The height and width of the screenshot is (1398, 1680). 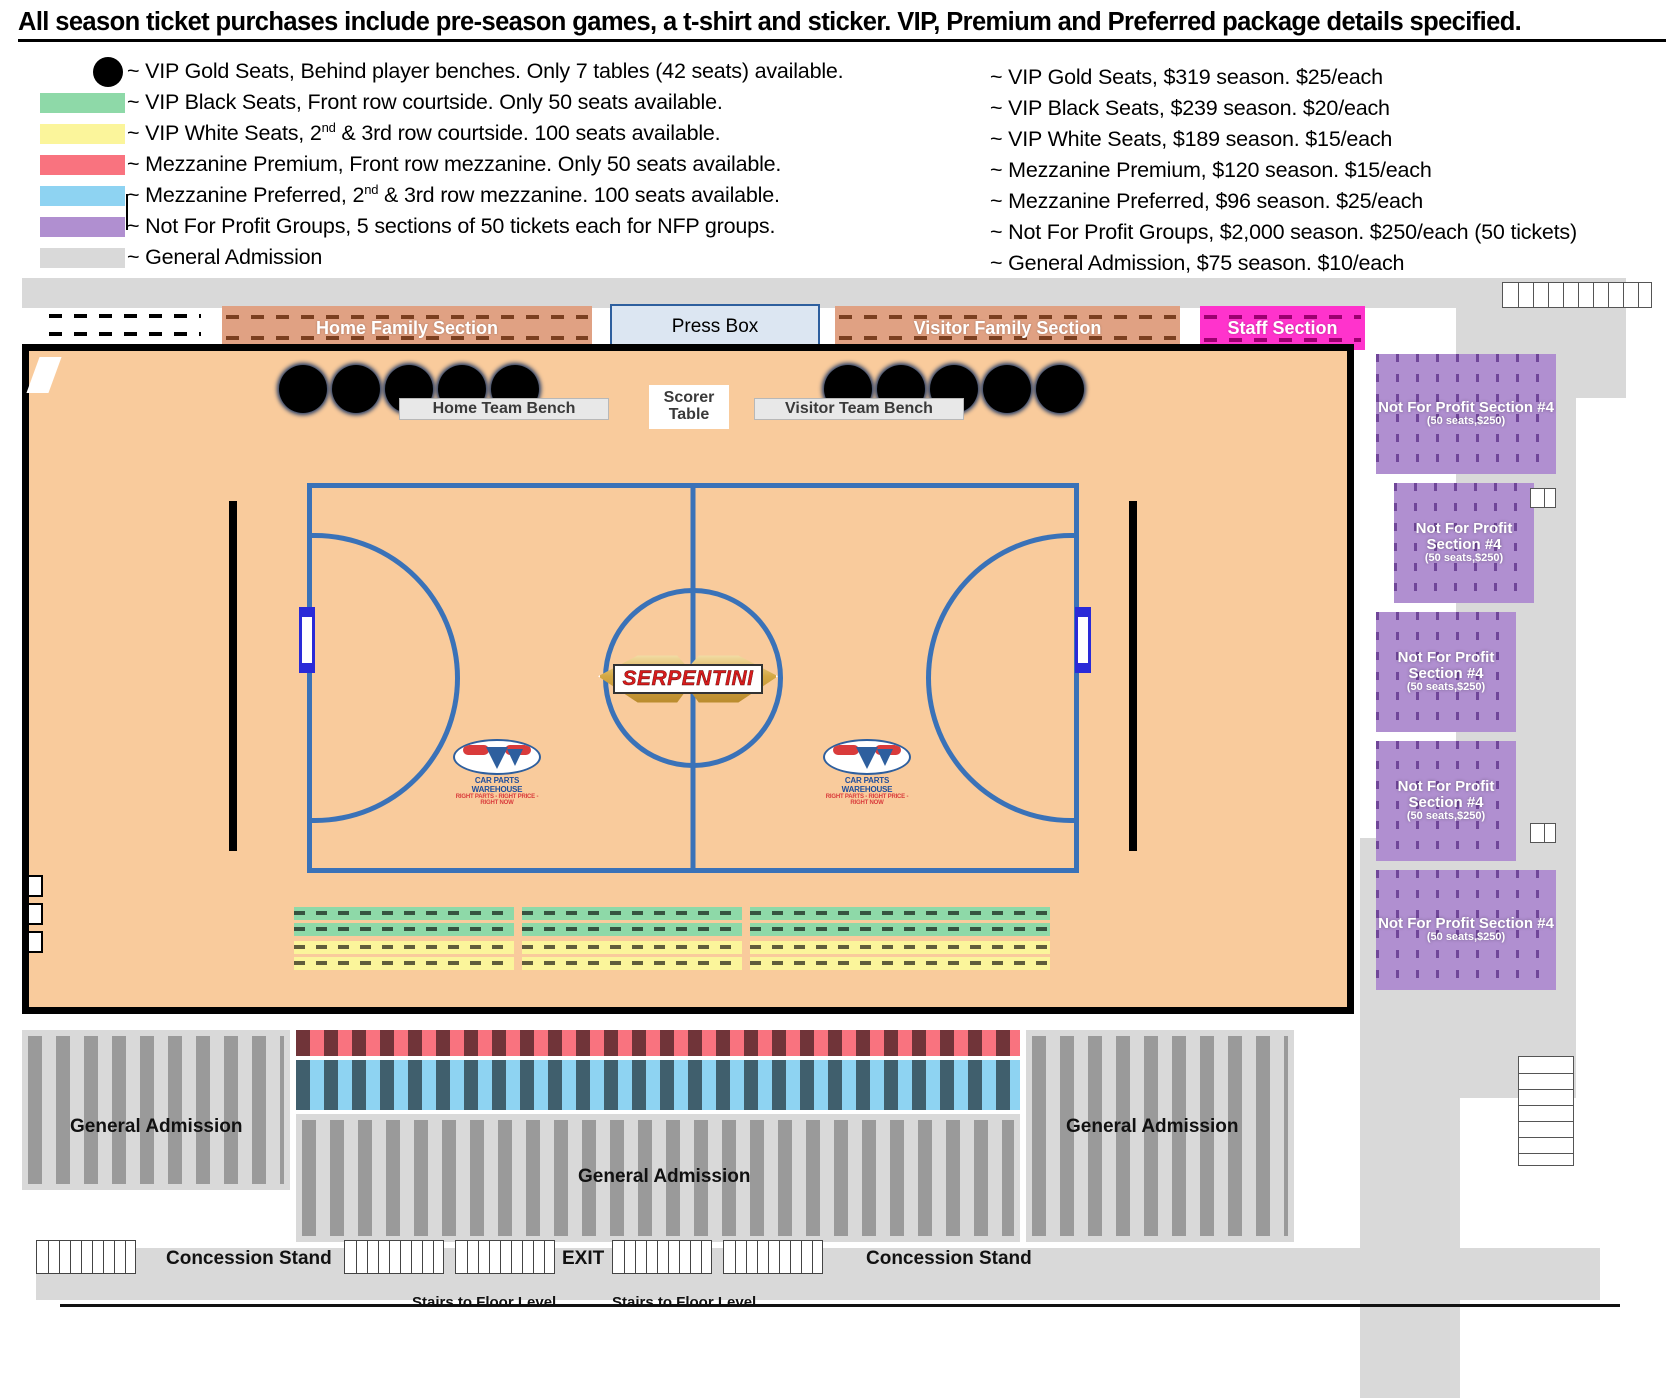 I want to click on mezzanine-preferred-rows, so click(x=658, y=1085).